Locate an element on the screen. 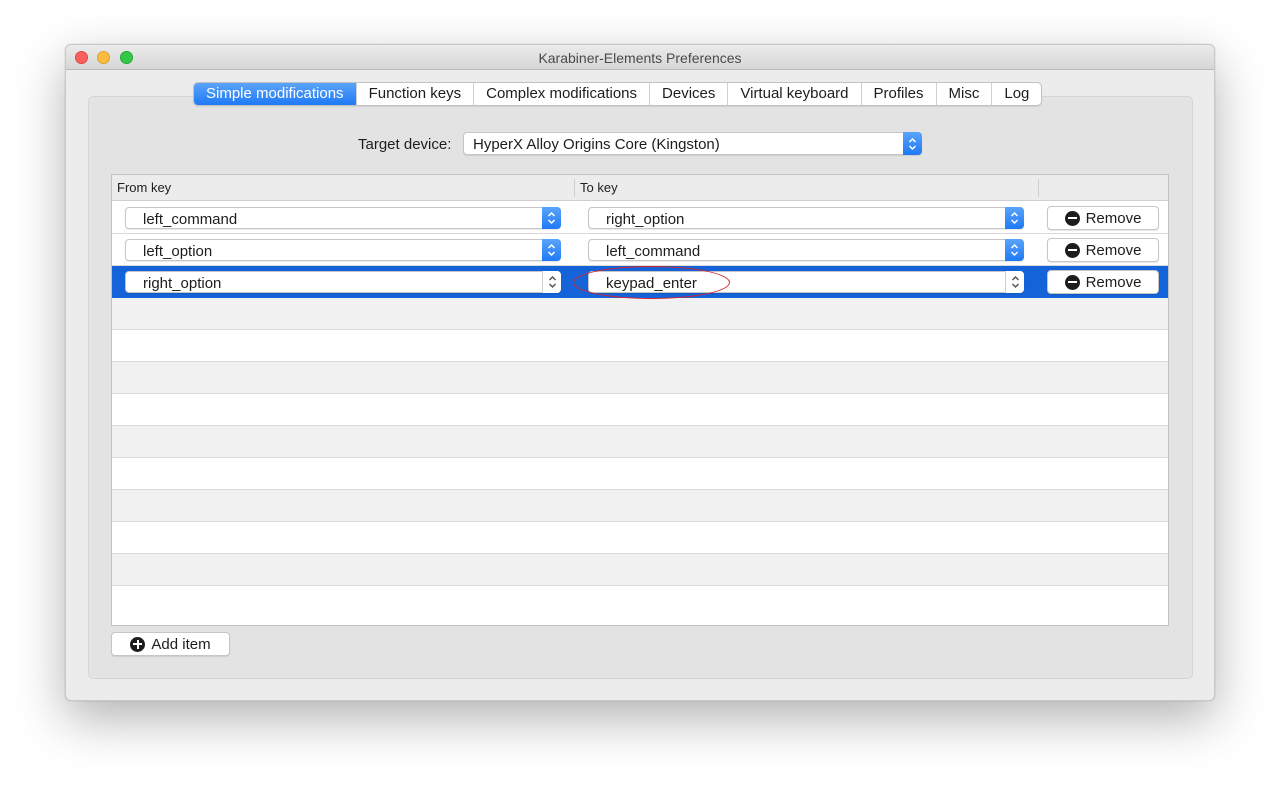  plus-circle-icon is located at coordinates (138, 644).